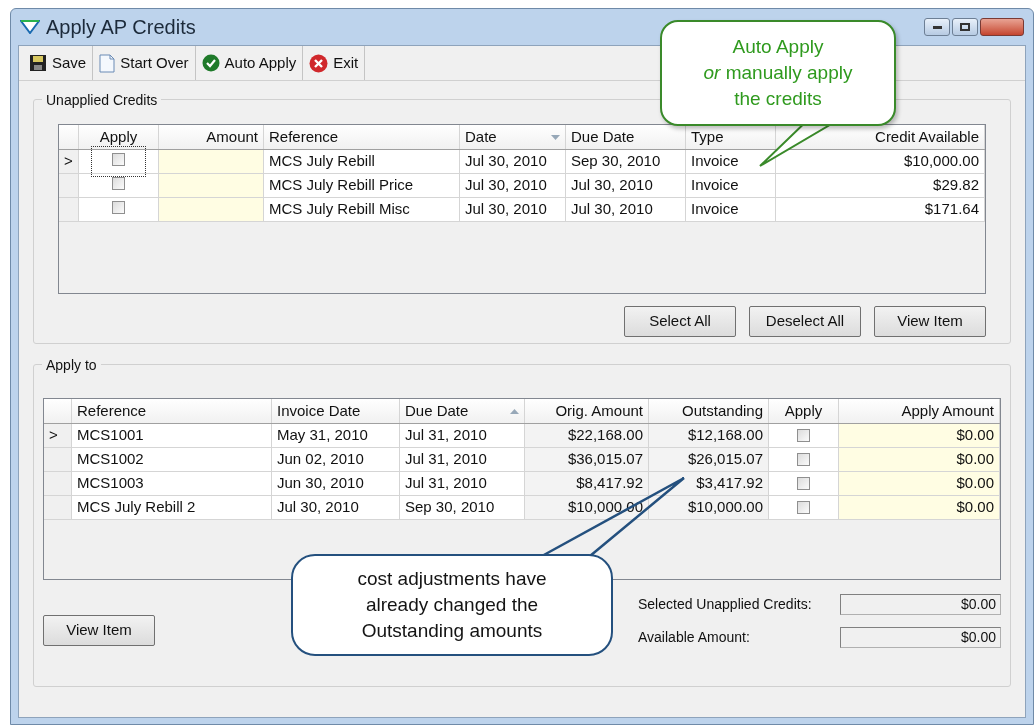  What do you see at coordinates (107, 63) in the screenshot?
I see `document-icon` at bounding box center [107, 63].